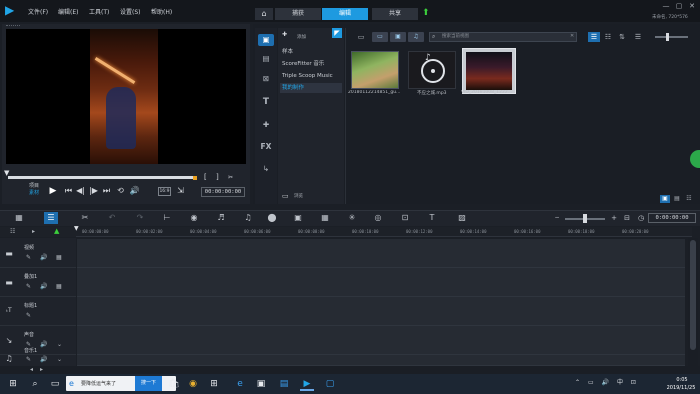 The width and height of the screenshot is (700, 394). What do you see at coordinates (381, 311) in the screenshot?
I see `track-lane-title` at bounding box center [381, 311].